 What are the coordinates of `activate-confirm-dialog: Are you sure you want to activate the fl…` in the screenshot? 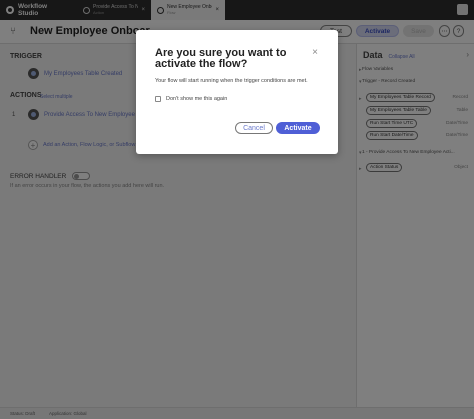 It's located at (237, 92).